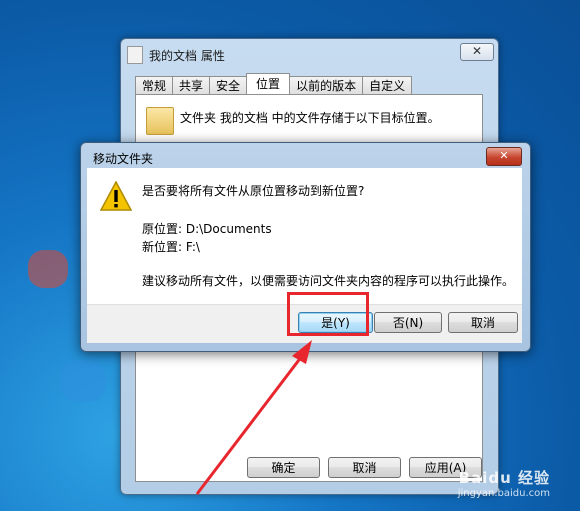 The height and width of the screenshot is (511, 580). What do you see at coordinates (160, 121) in the screenshot?
I see `folder-icon` at bounding box center [160, 121].